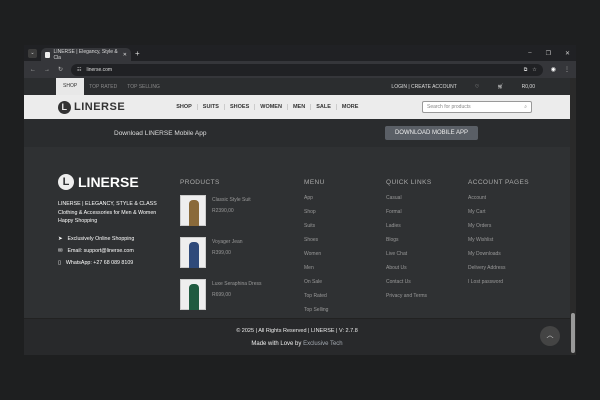  I want to click on restore-button: ❐, so click(548, 53).